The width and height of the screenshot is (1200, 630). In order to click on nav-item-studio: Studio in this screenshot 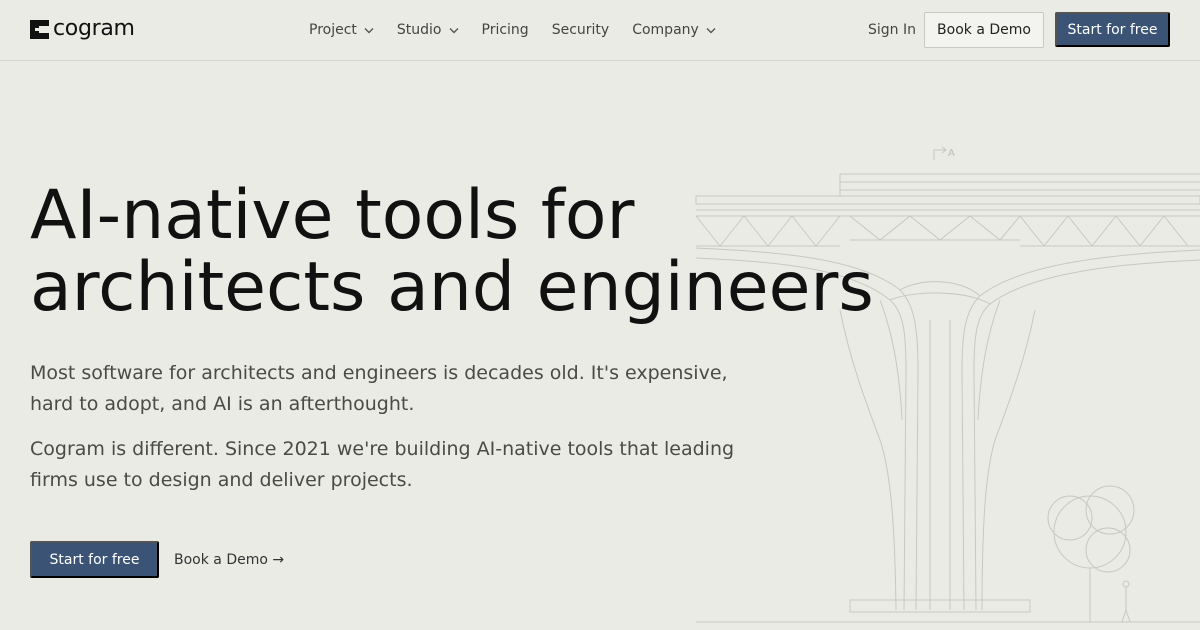, I will do `click(428, 30)`.